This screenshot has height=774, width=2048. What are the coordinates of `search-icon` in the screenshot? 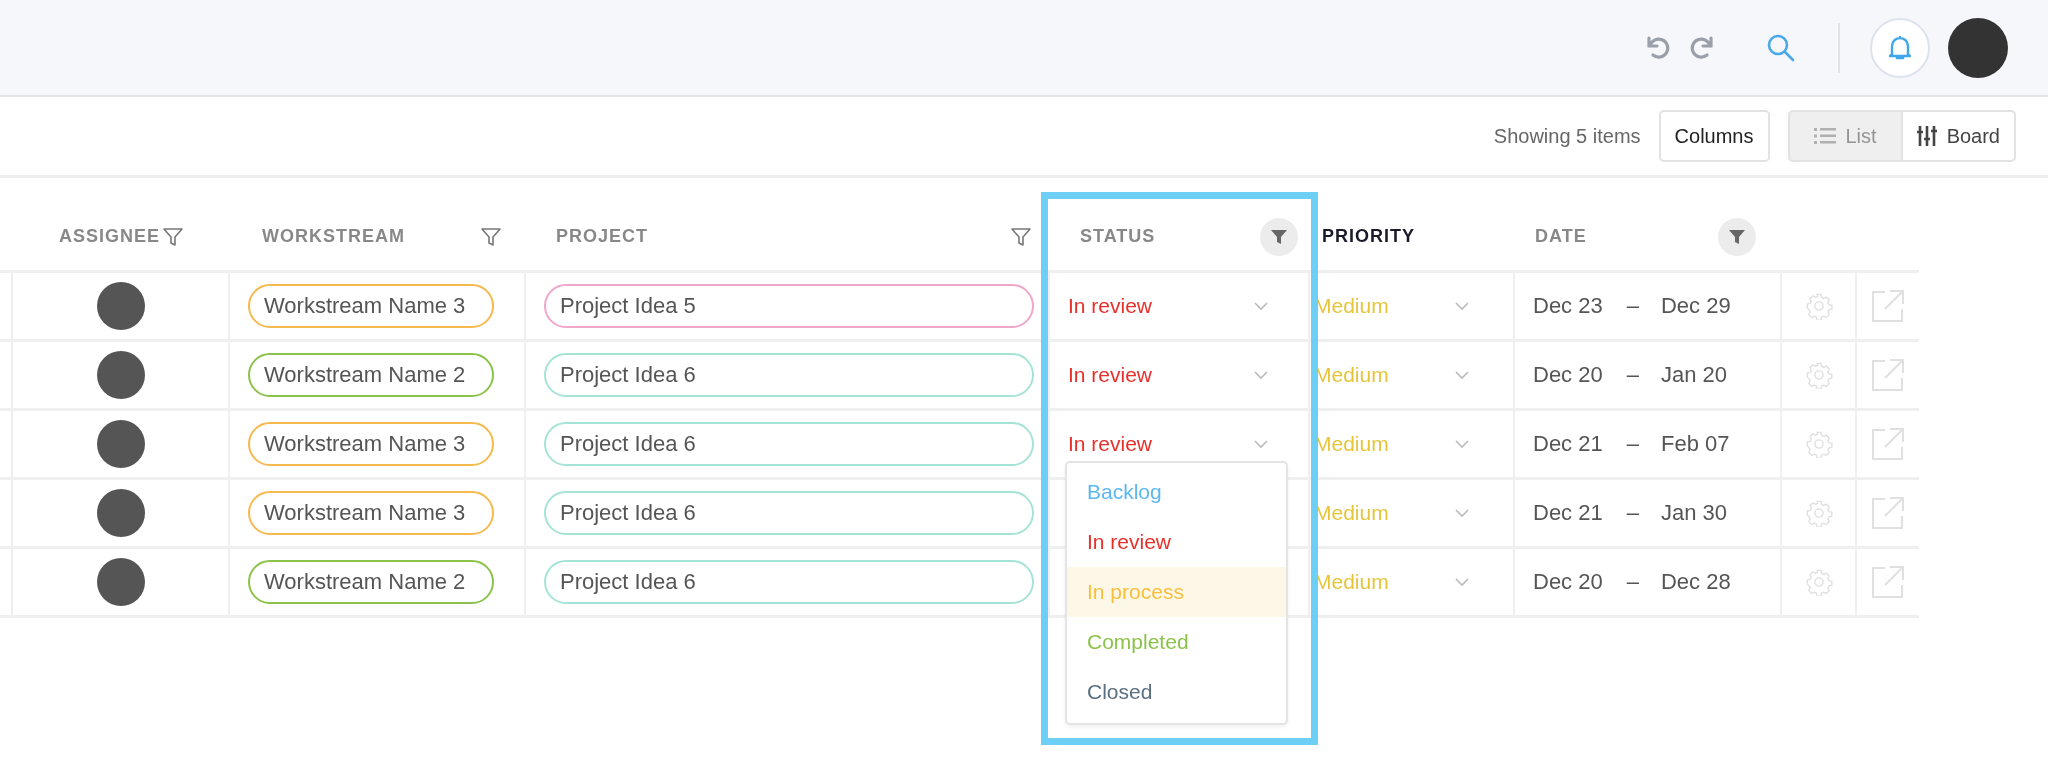 It's located at (1781, 47).